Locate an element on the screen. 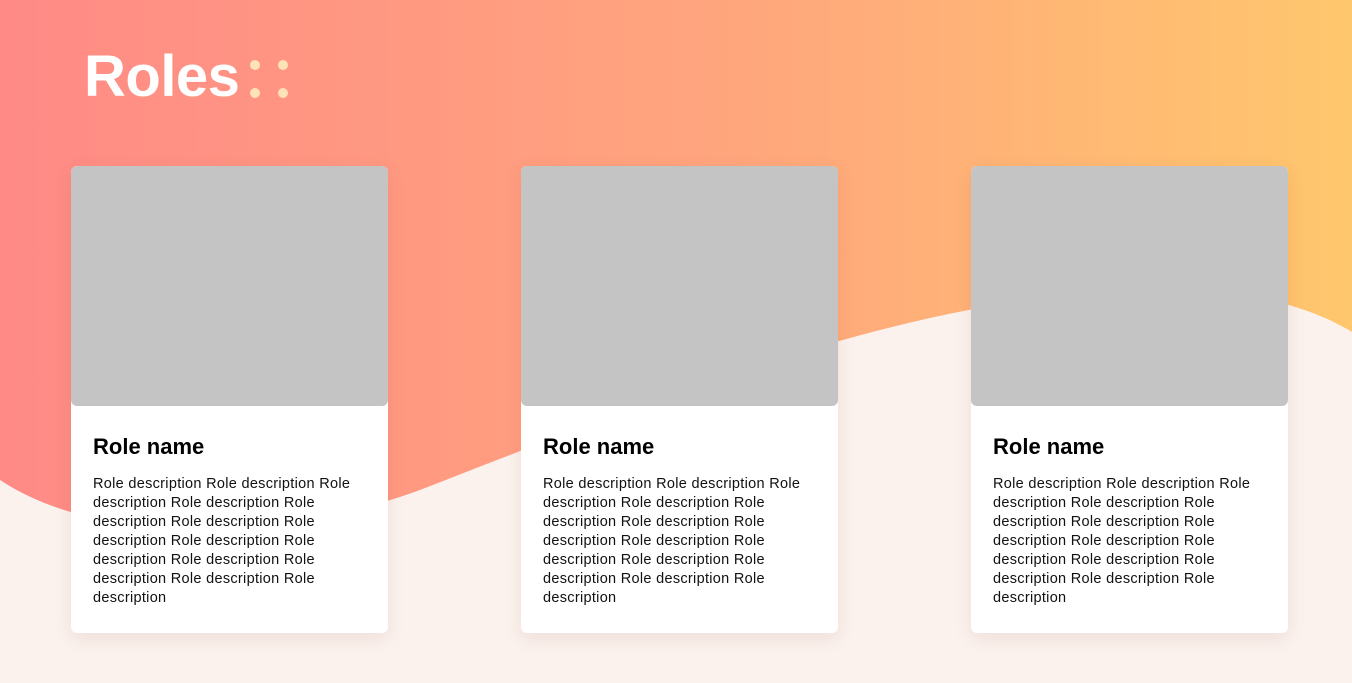 This screenshot has width=1352, height=683. page-title: Roles is located at coordinates (162, 76).